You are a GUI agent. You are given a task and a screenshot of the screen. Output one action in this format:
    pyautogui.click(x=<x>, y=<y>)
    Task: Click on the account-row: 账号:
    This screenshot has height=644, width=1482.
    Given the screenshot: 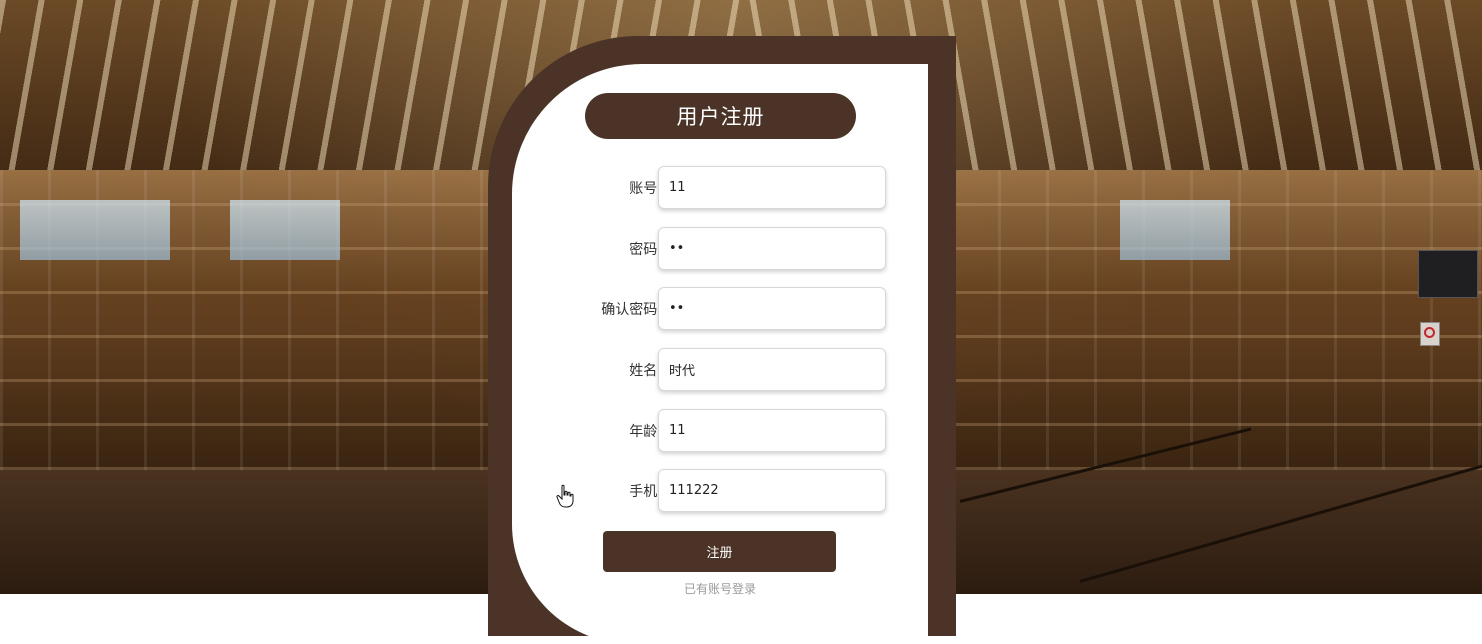 What is the action you would take?
    pyautogui.click(x=719, y=189)
    